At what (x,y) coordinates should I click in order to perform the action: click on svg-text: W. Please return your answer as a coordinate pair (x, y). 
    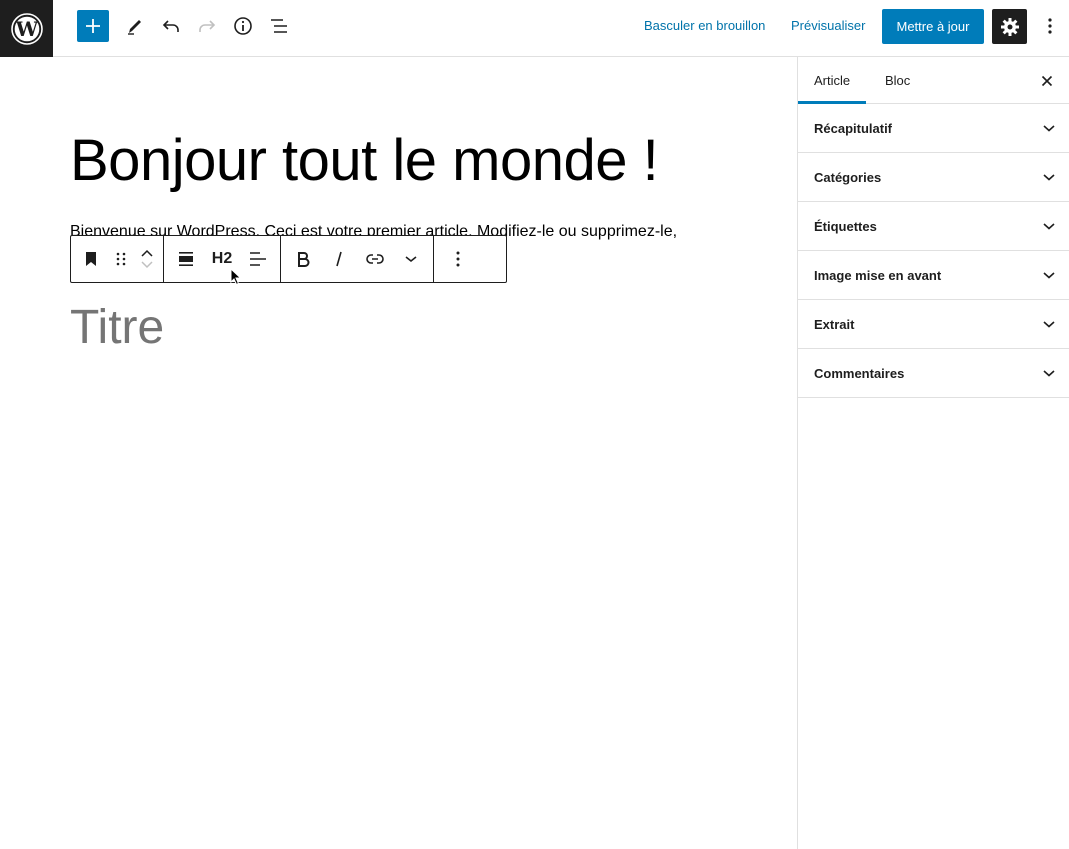
    Looking at the image, I should click on (26, 29).